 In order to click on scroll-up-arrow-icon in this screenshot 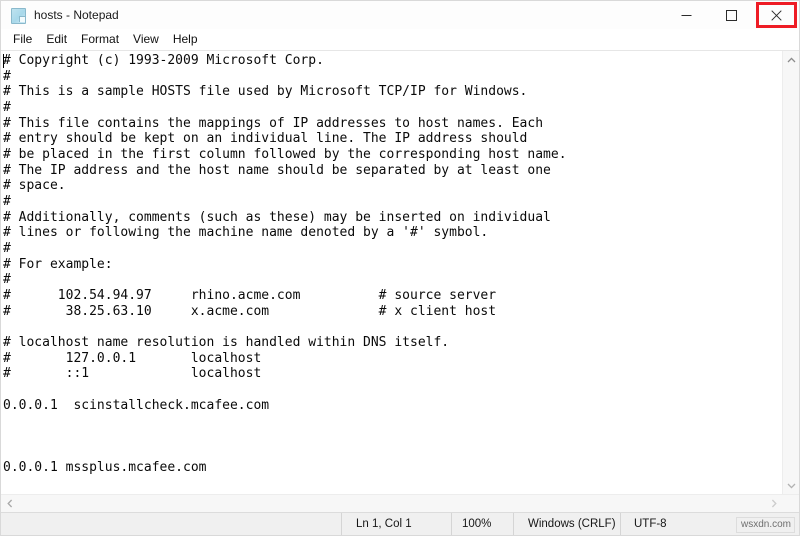, I will do `click(791, 59)`.